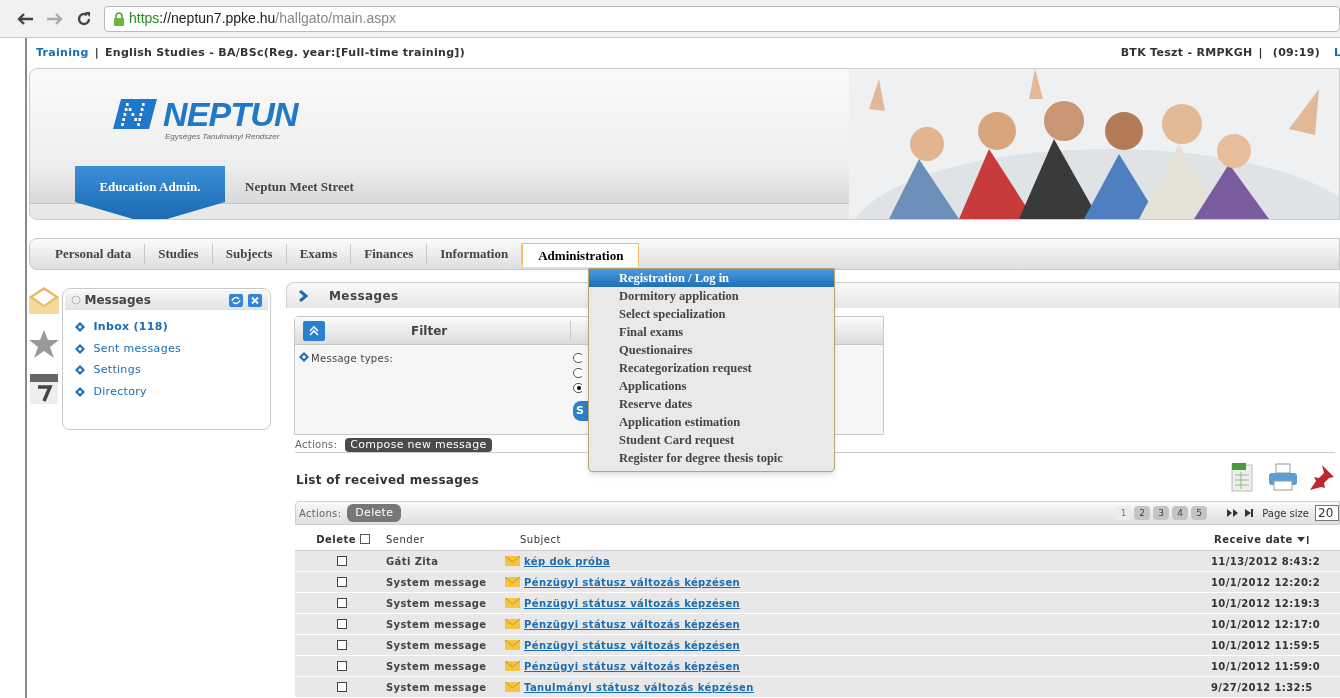  What do you see at coordinates (711, 404) in the screenshot?
I see `menu-item: Reserve dates` at bounding box center [711, 404].